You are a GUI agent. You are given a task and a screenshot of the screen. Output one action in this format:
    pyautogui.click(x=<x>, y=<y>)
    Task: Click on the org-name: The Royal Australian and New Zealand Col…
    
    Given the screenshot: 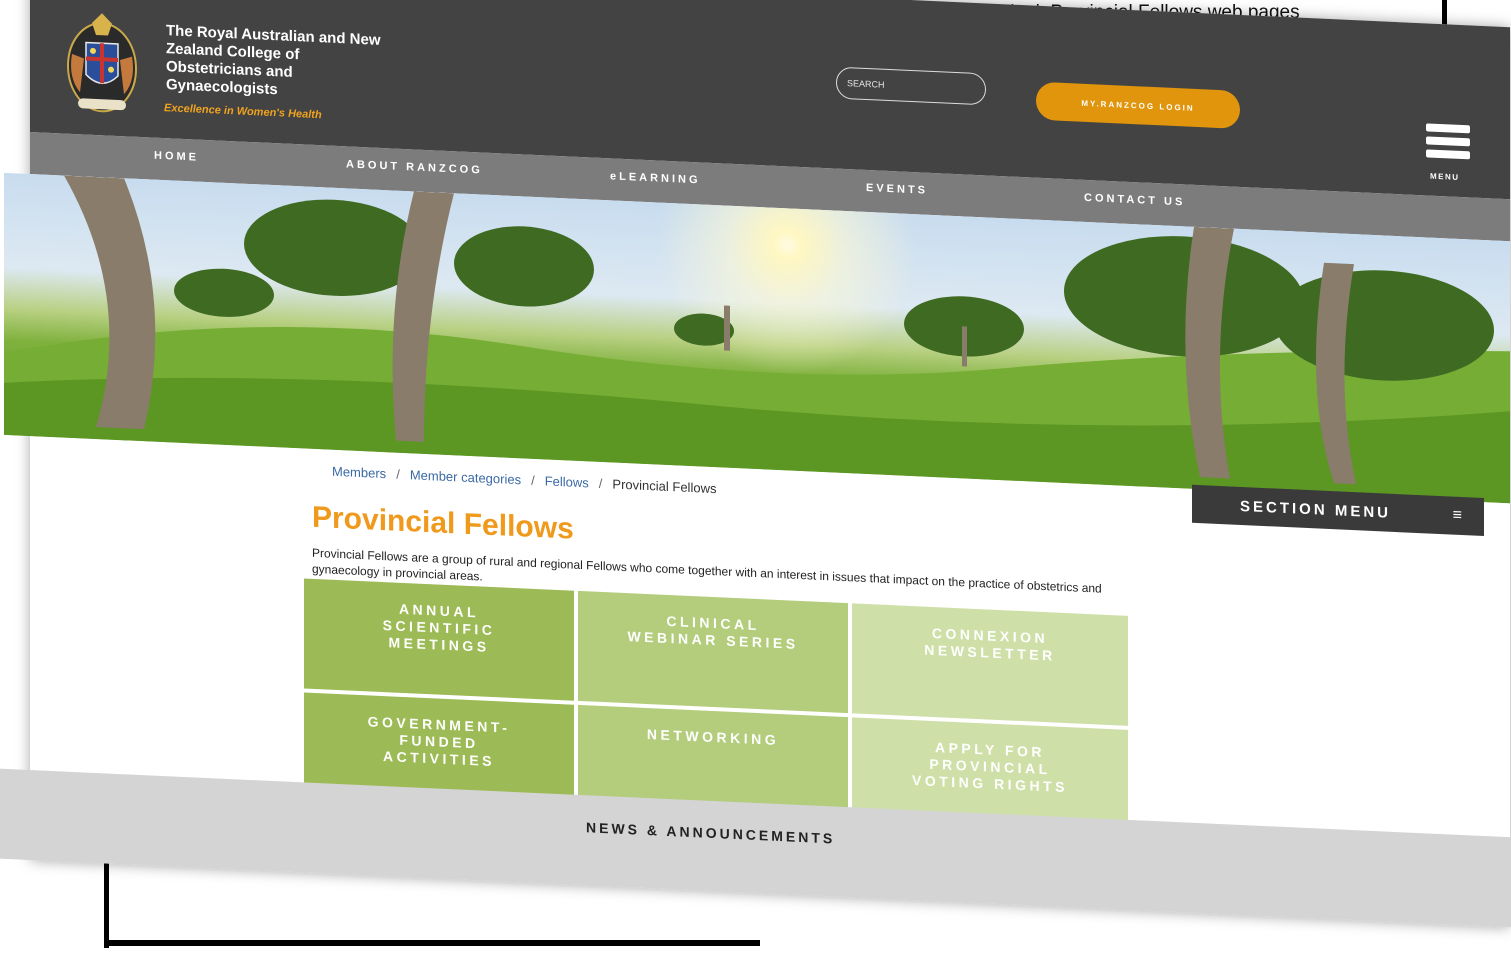 What is the action you would take?
    pyautogui.click(x=273, y=60)
    